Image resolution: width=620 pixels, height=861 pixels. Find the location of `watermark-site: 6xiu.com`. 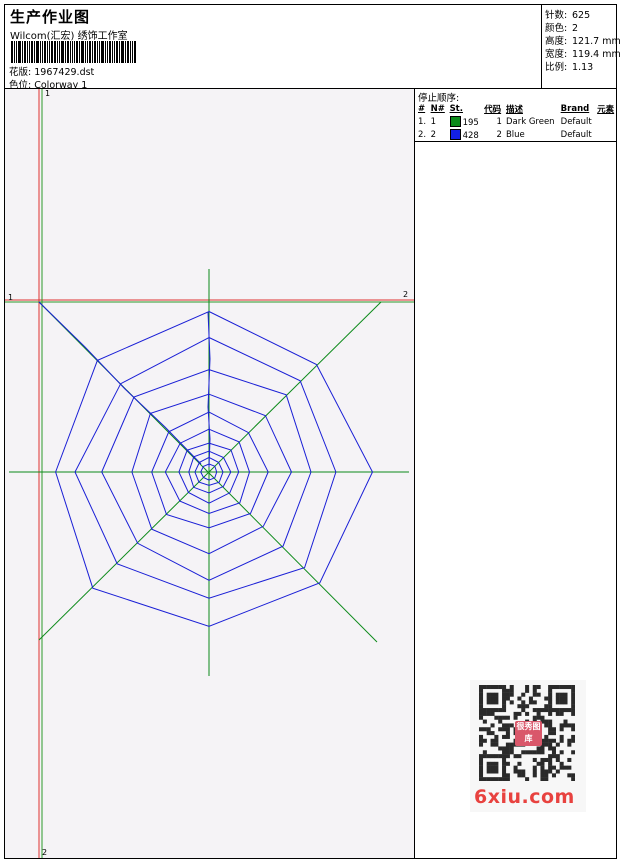

watermark-site: 6xiu.com is located at coordinates (524, 797).